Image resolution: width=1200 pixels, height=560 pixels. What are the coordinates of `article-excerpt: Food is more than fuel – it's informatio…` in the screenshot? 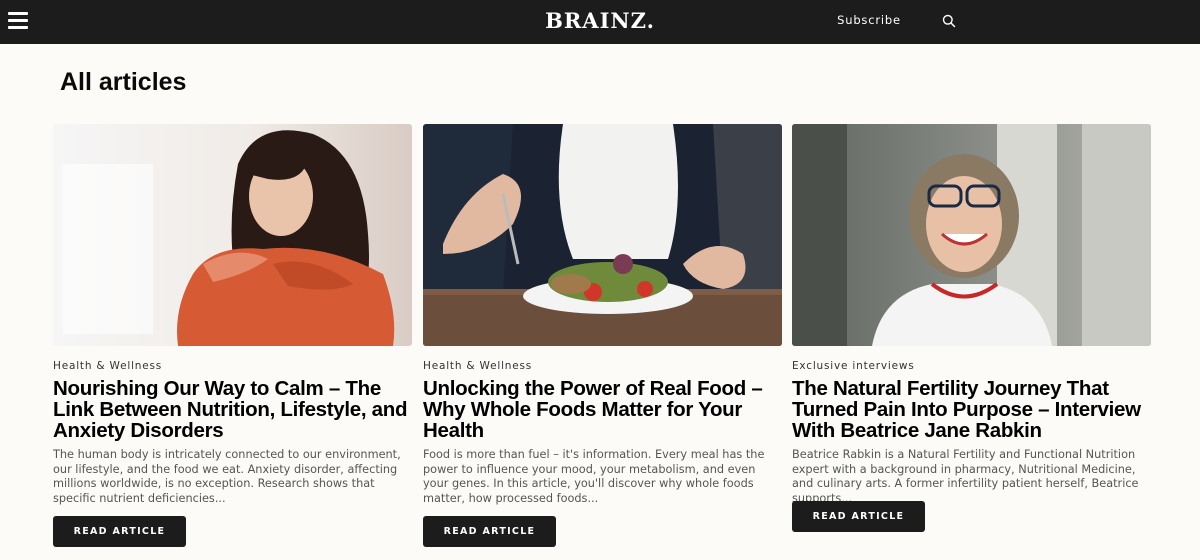 It's located at (594, 477).